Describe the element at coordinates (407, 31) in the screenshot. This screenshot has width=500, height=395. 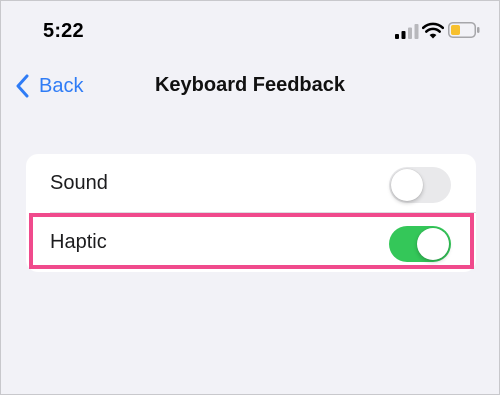
I see `cellular-signal-icon` at that location.